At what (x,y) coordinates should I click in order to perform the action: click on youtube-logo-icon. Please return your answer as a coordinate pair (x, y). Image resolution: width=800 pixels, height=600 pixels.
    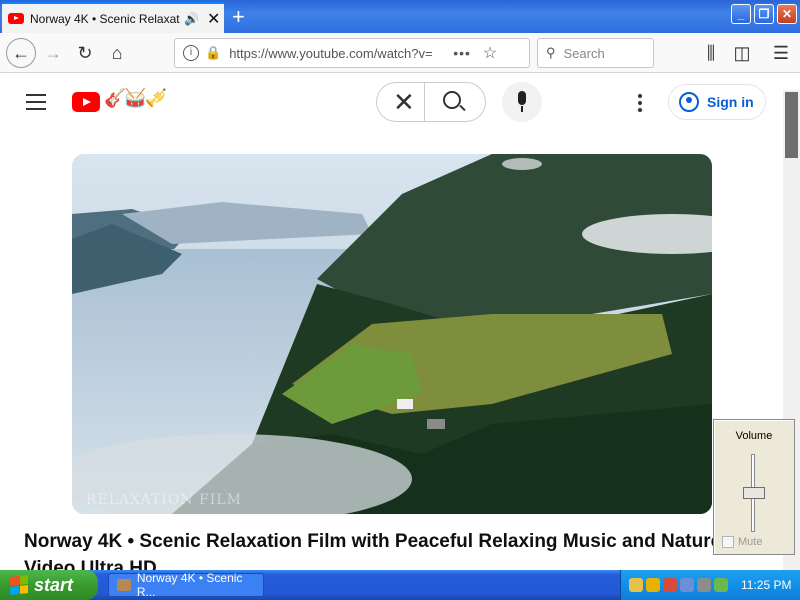
    Looking at the image, I should click on (86, 102).